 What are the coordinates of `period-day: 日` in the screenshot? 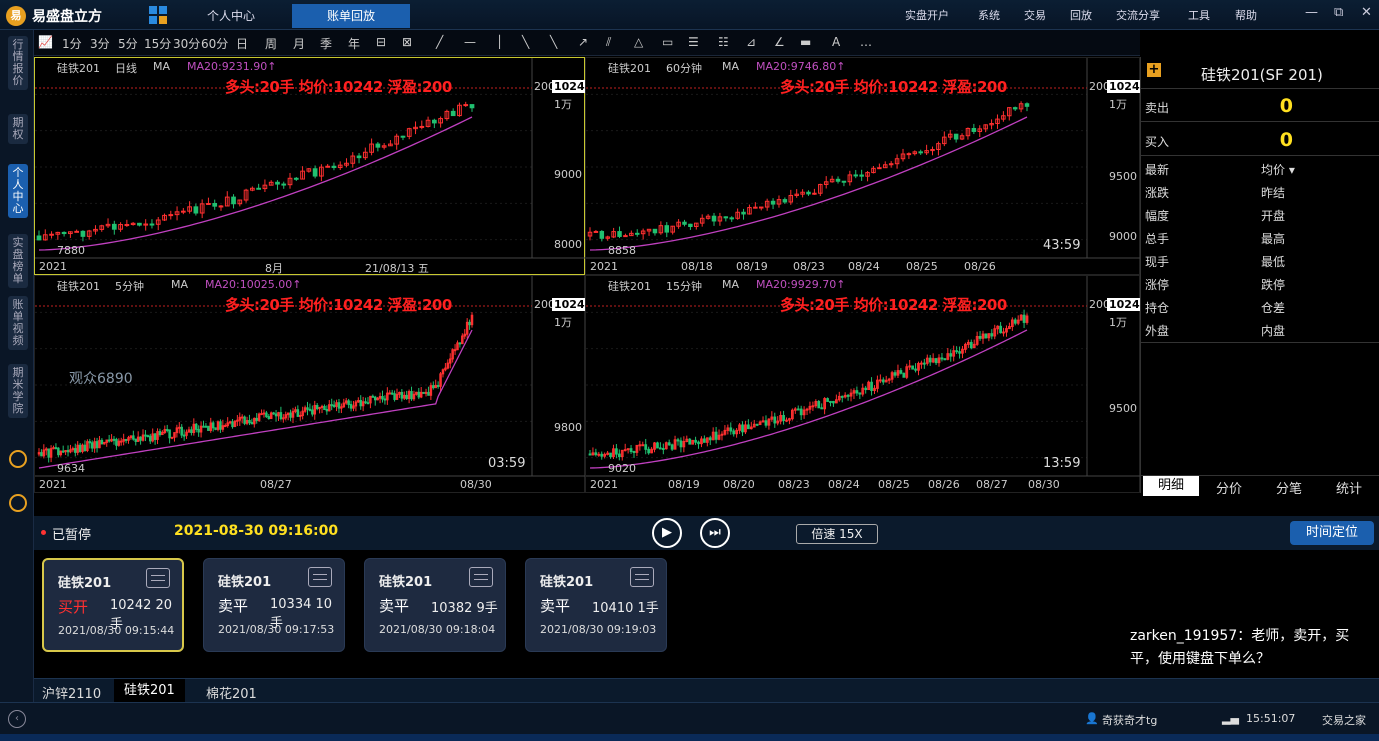 It's located at (242, 43).